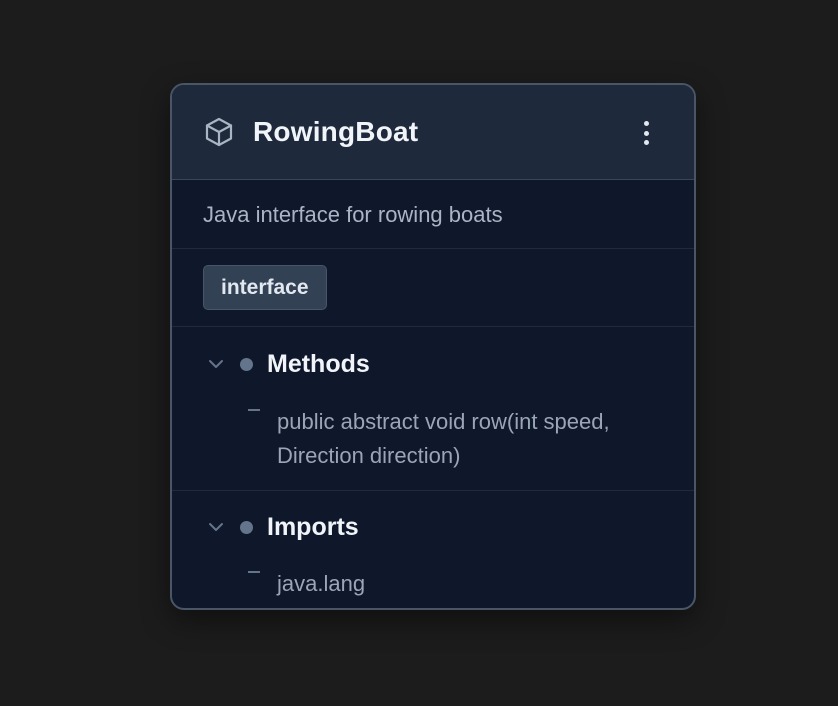 This screenshot has width=838, height=706. Describe the element at coordinates (321, 583) in the screenshot. I see `import-name: java.lang` at that location.